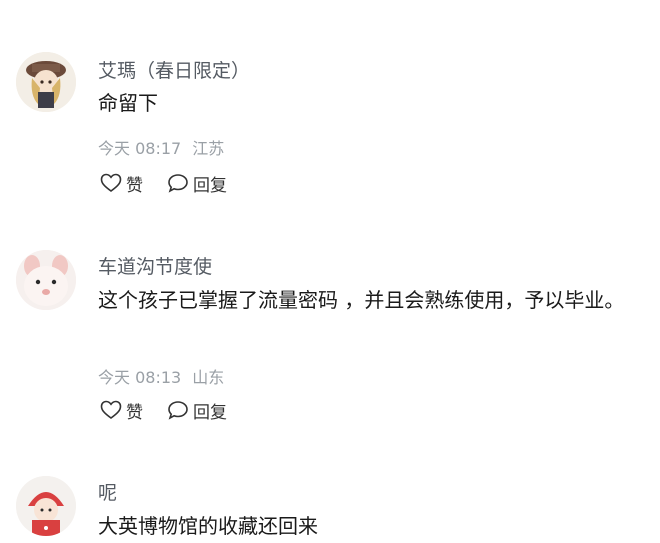  I want to click on comment-meta: 今天 08:17 江苏, so click(164, 147).